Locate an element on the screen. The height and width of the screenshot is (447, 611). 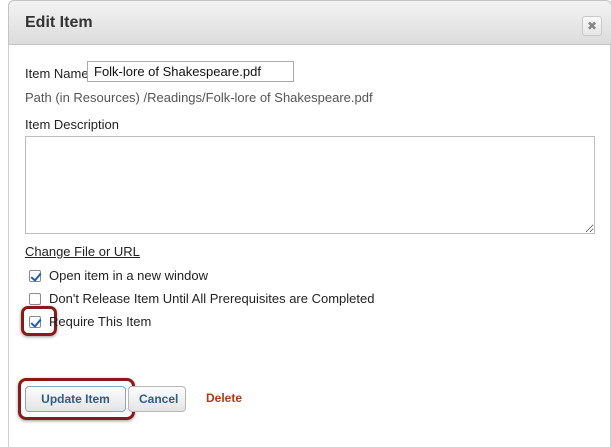
require-item-checkbox is located at coordinates (35, 321).